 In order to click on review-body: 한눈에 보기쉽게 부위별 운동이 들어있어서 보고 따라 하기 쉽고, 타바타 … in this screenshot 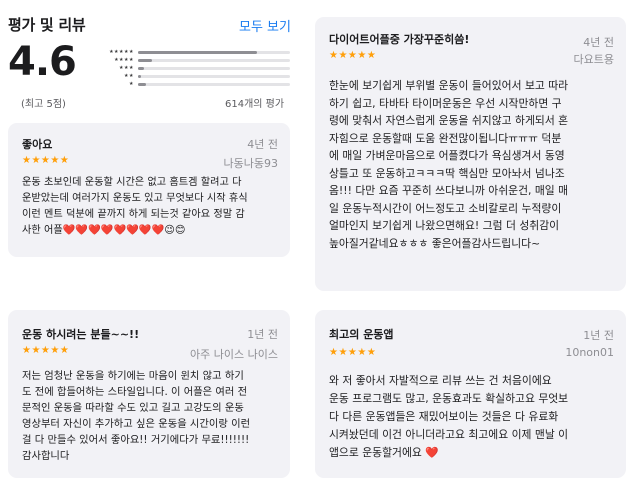, I will do `click(449, 164)`.